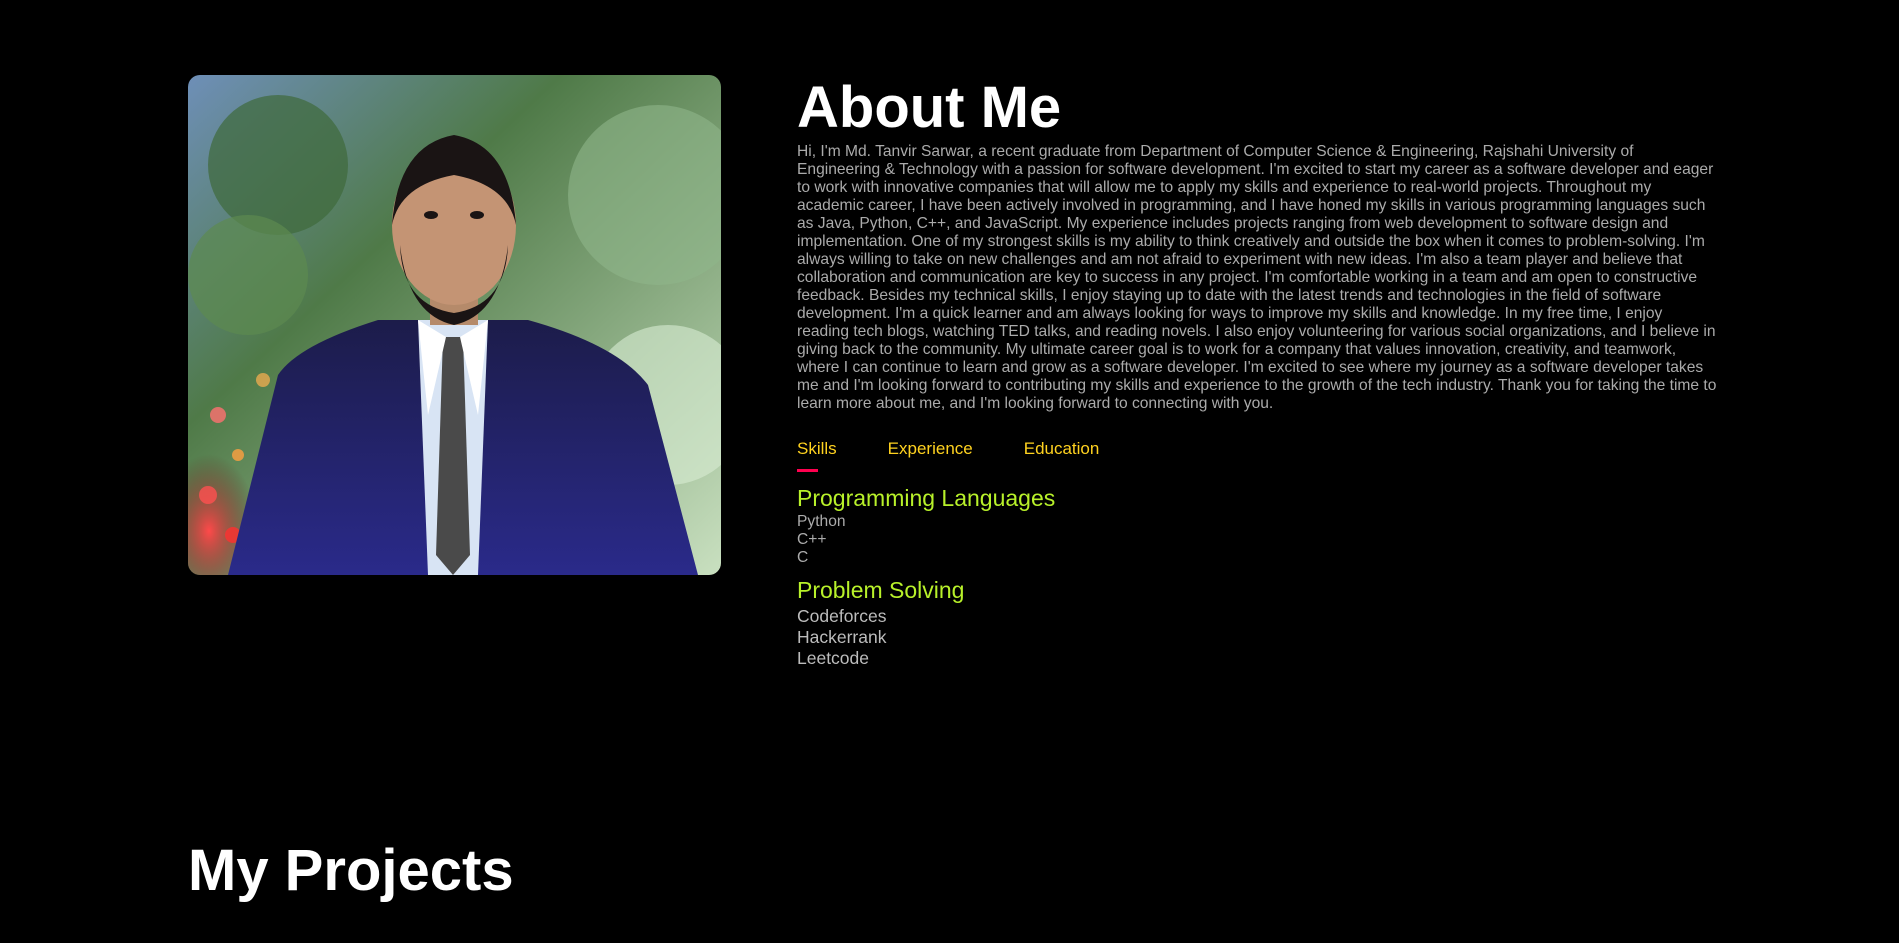  What do you see at coordinates (842, 637) in the screenshot?
I see `list-item: Hackerrank` at bounding box center [842, 637].